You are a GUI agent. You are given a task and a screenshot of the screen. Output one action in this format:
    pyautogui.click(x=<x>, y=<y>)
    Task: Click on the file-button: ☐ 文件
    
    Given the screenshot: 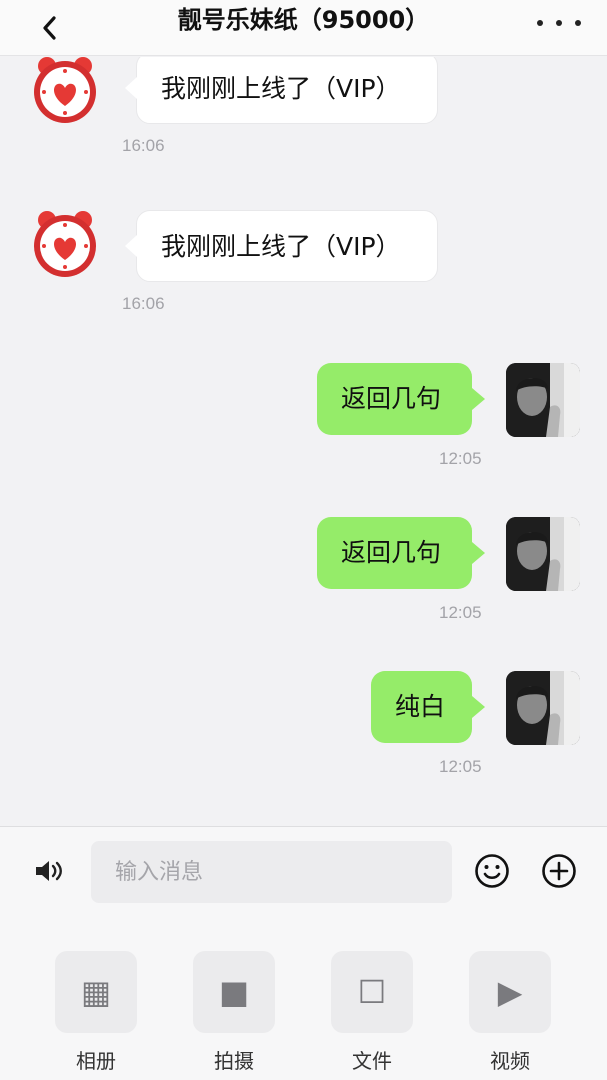 What is the action you would take?
    pyautogui.click(x=372, y=1012)
    